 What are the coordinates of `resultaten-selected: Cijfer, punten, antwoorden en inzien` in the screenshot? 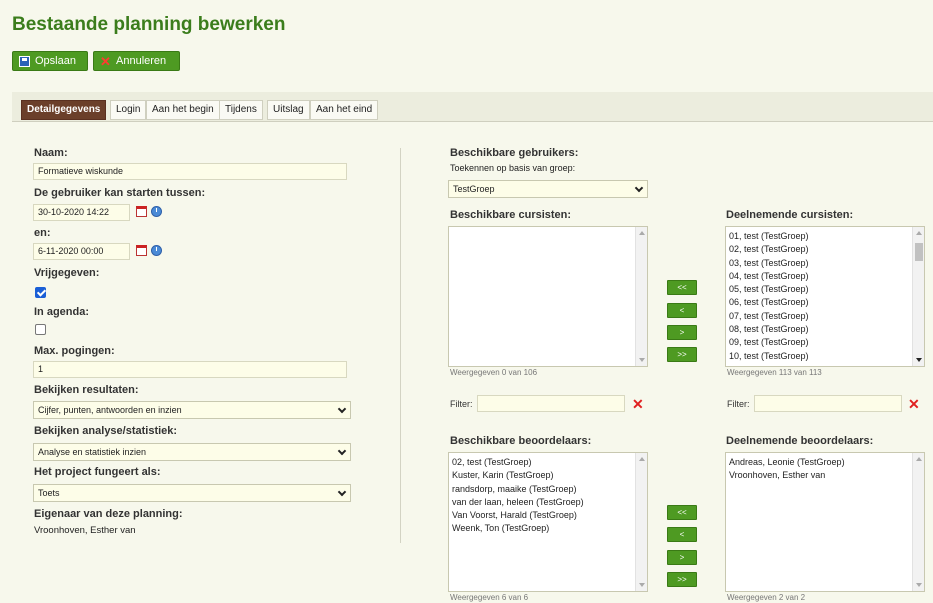 It's located at (110, 410).